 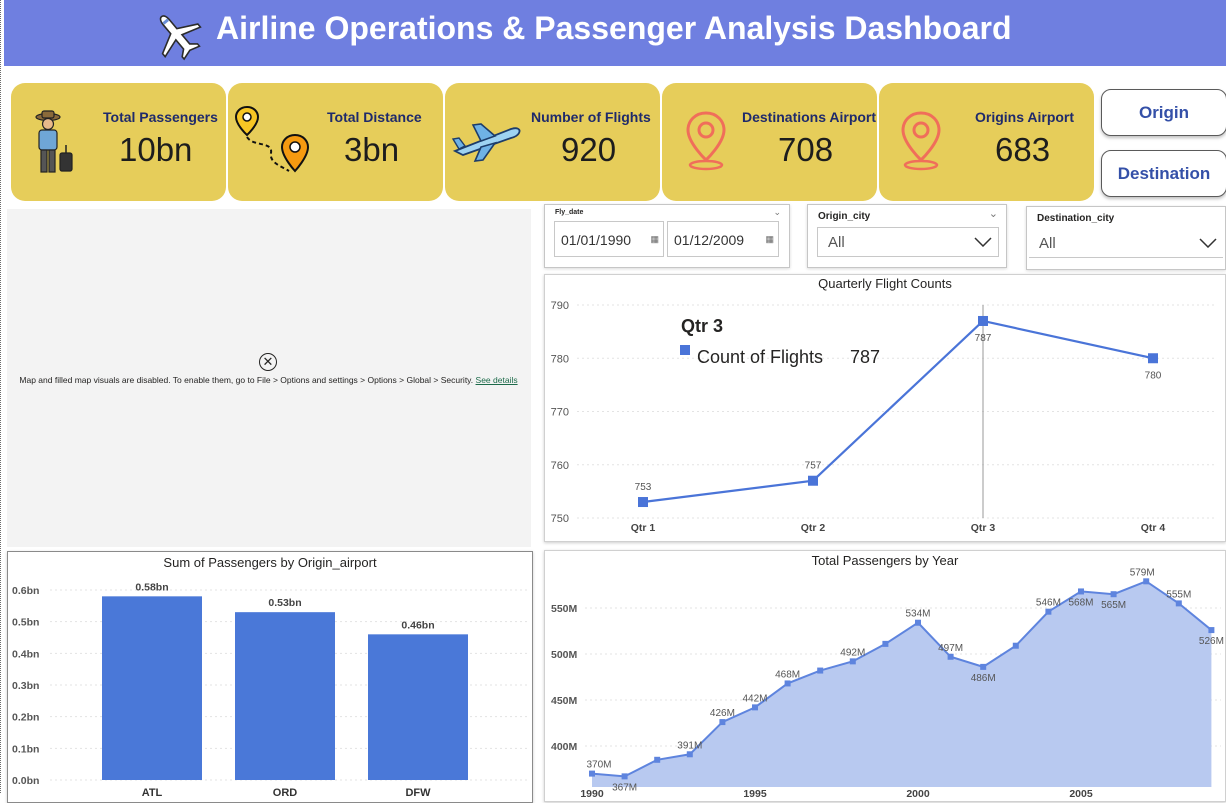 What do you see at coordinates (844, 216) in the screenshot?
I see `slicer-title: Origin_city` at bounding box center [844, 216].